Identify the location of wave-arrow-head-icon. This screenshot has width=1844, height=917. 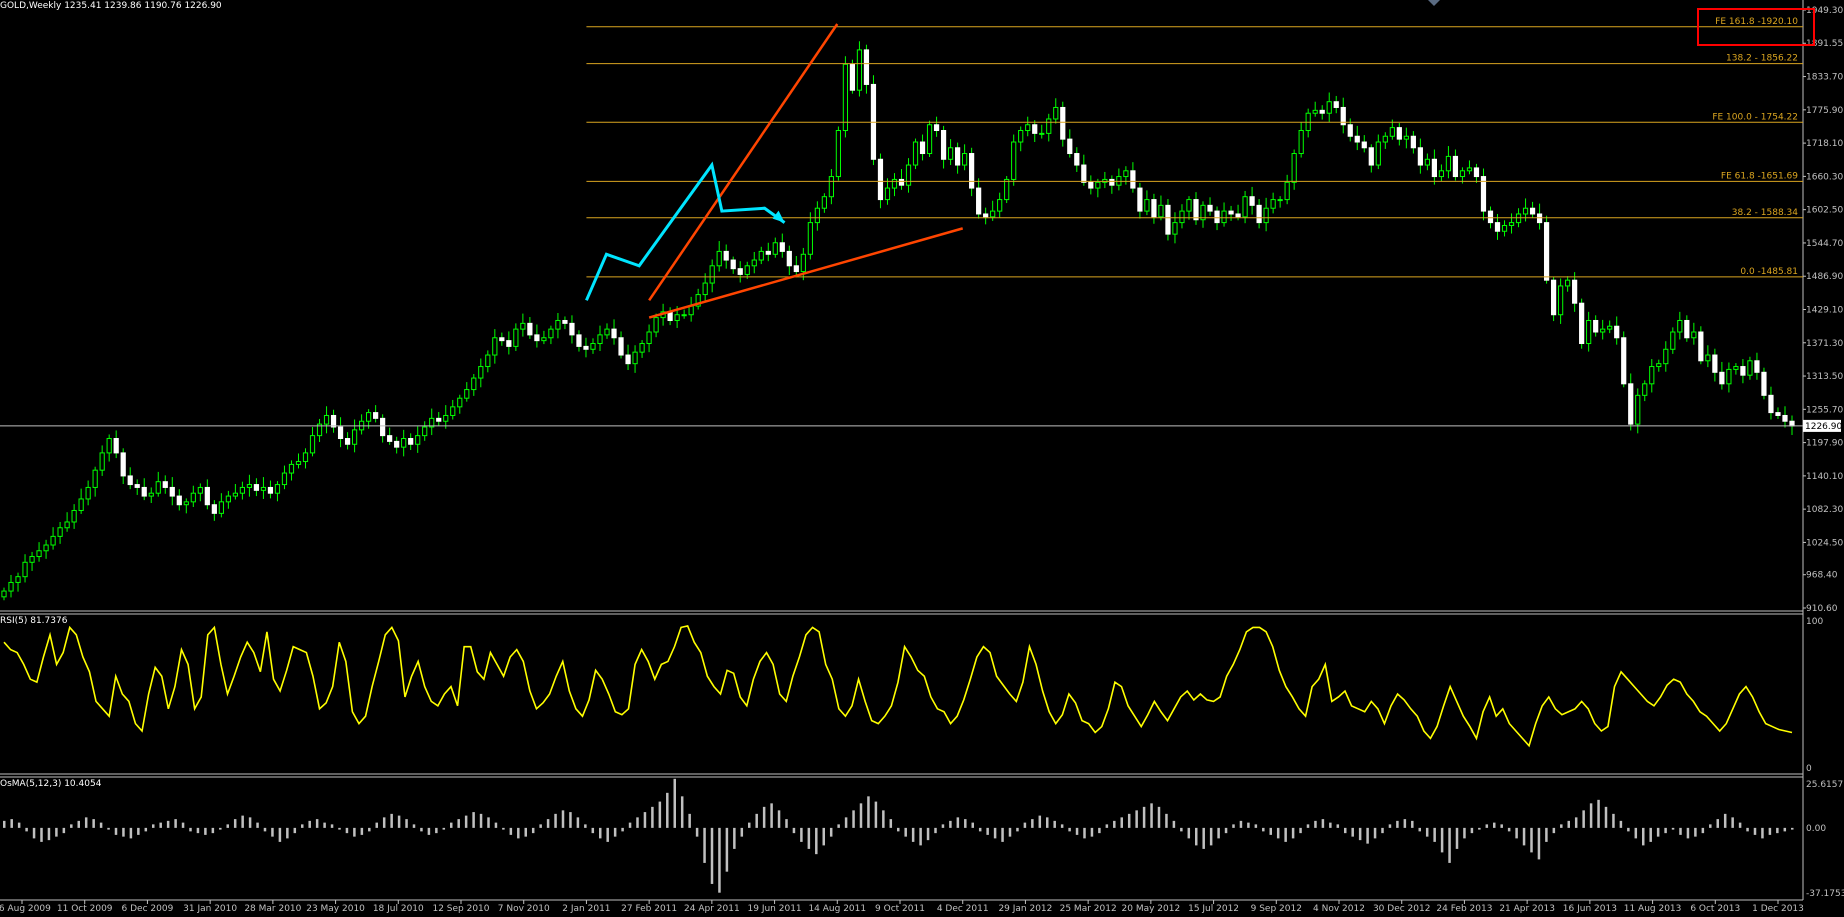
(778, 216).